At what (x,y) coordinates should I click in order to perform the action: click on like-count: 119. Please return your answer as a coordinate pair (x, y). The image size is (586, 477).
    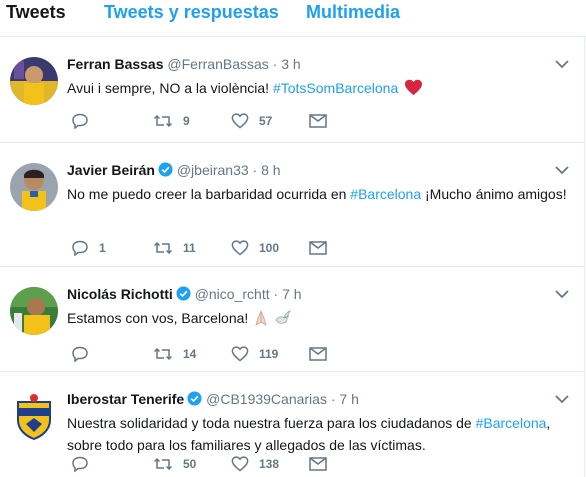
    Looking at the image, I should click on (269, 354).